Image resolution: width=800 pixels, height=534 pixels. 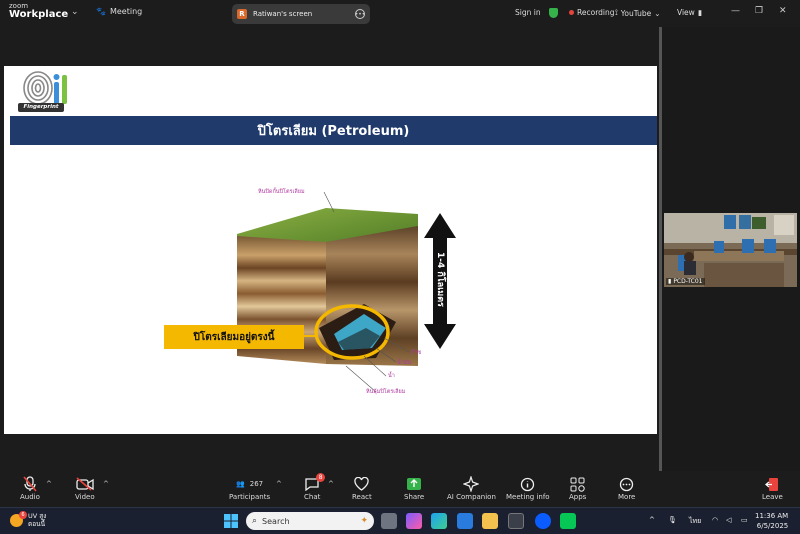 I want to click on cap-rock-label: หินปิดกั้นปิโตรเลียม, so click(x=281, y=192).